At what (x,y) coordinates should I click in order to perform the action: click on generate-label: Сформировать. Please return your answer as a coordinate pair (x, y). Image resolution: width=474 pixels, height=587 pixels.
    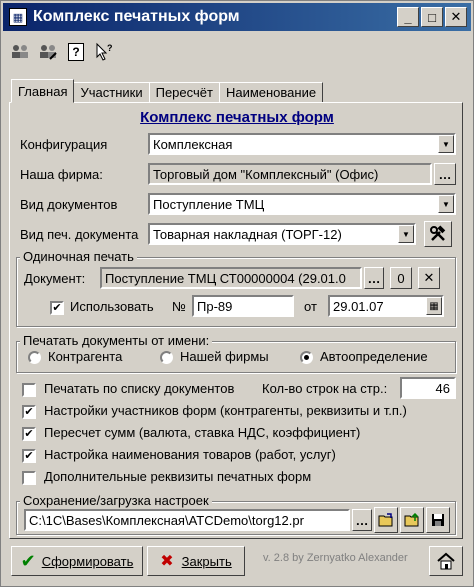
    Looking at the image, I should click on (87, 561).